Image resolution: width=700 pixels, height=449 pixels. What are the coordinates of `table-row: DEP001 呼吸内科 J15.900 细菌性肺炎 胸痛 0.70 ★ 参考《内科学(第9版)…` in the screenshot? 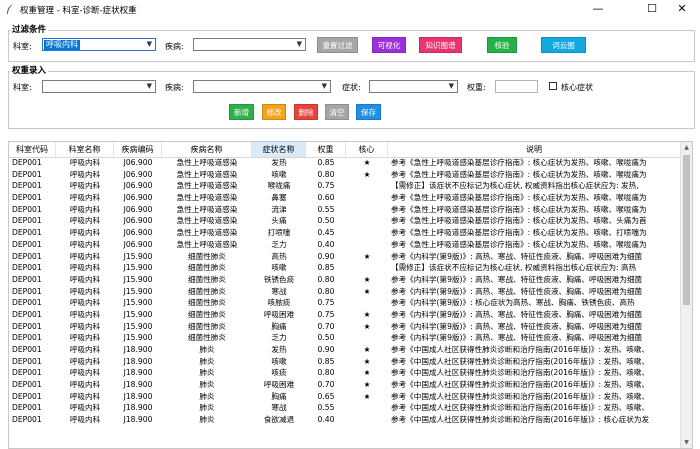 It's located at (345, 327).